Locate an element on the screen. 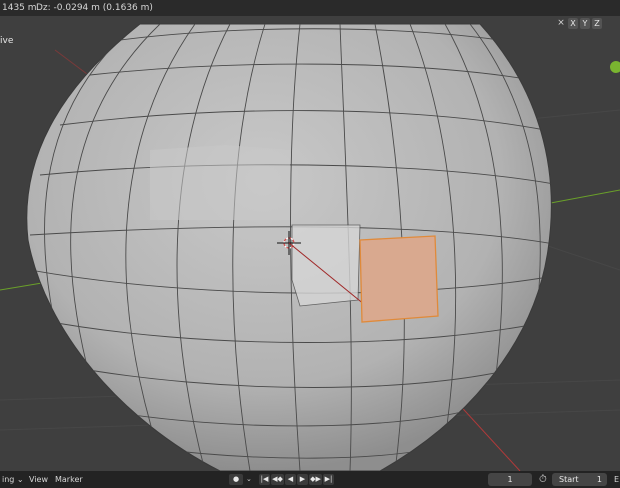 The image size is (620, 488). jump-to-prev-keyframe-button: ◀◆ is located at coordinates (277, 479).